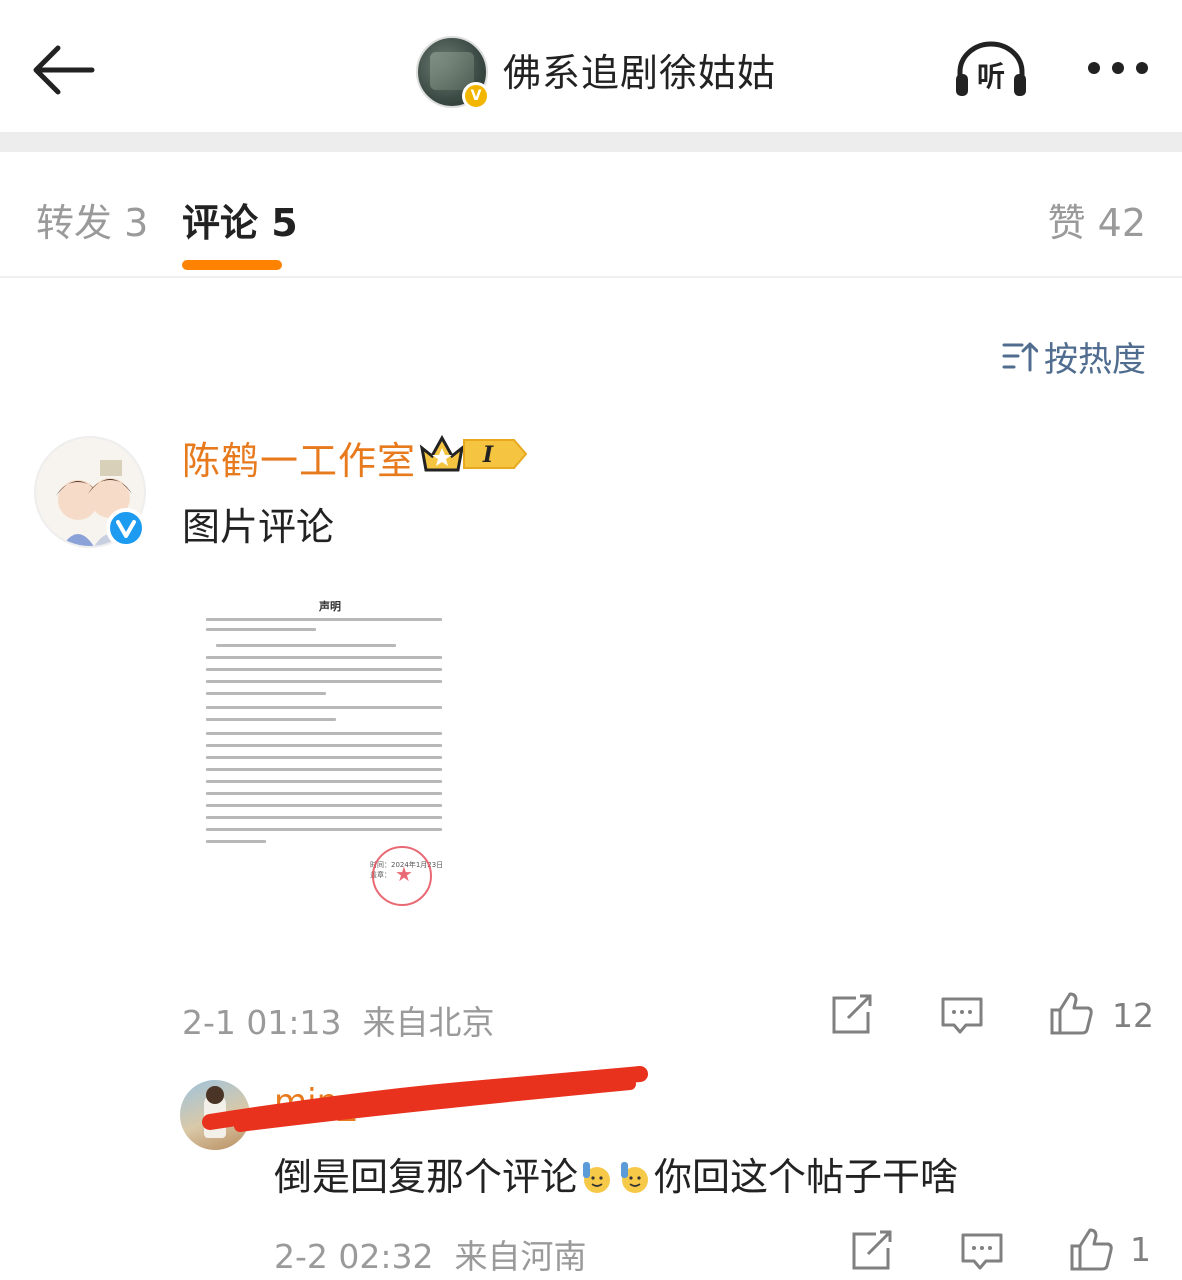 The height and width of the screenshot is (1280, 1182). Describe the element at coordinates (1095, 359) in the screenshot. I see `sort-label: 按热度` at that location.